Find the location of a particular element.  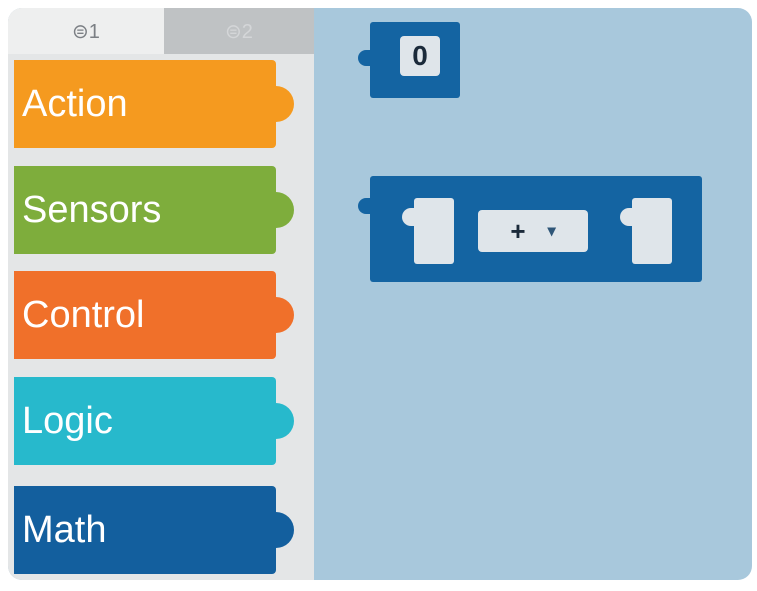

category-sensors-button: Sensors is located at coordinates (154, 210).